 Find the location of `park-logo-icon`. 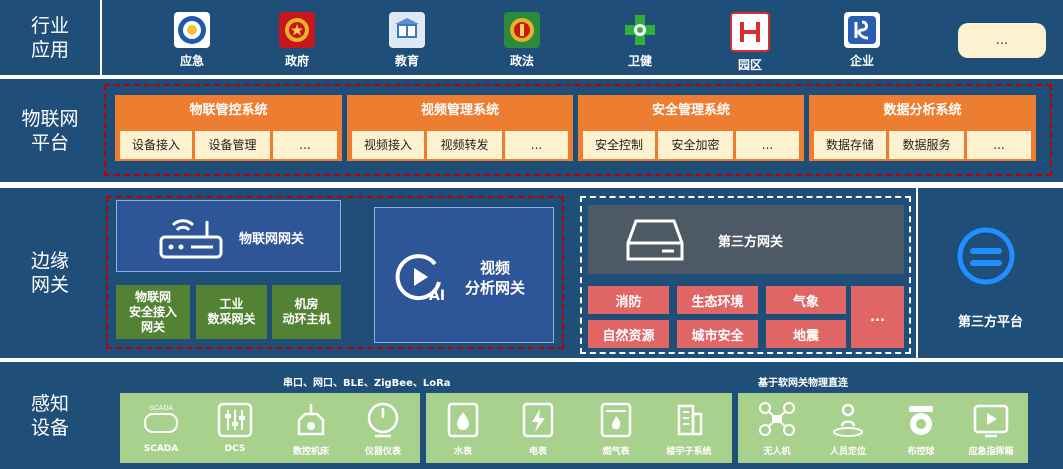

park-logo-icon is located at coordinates (750, 32).